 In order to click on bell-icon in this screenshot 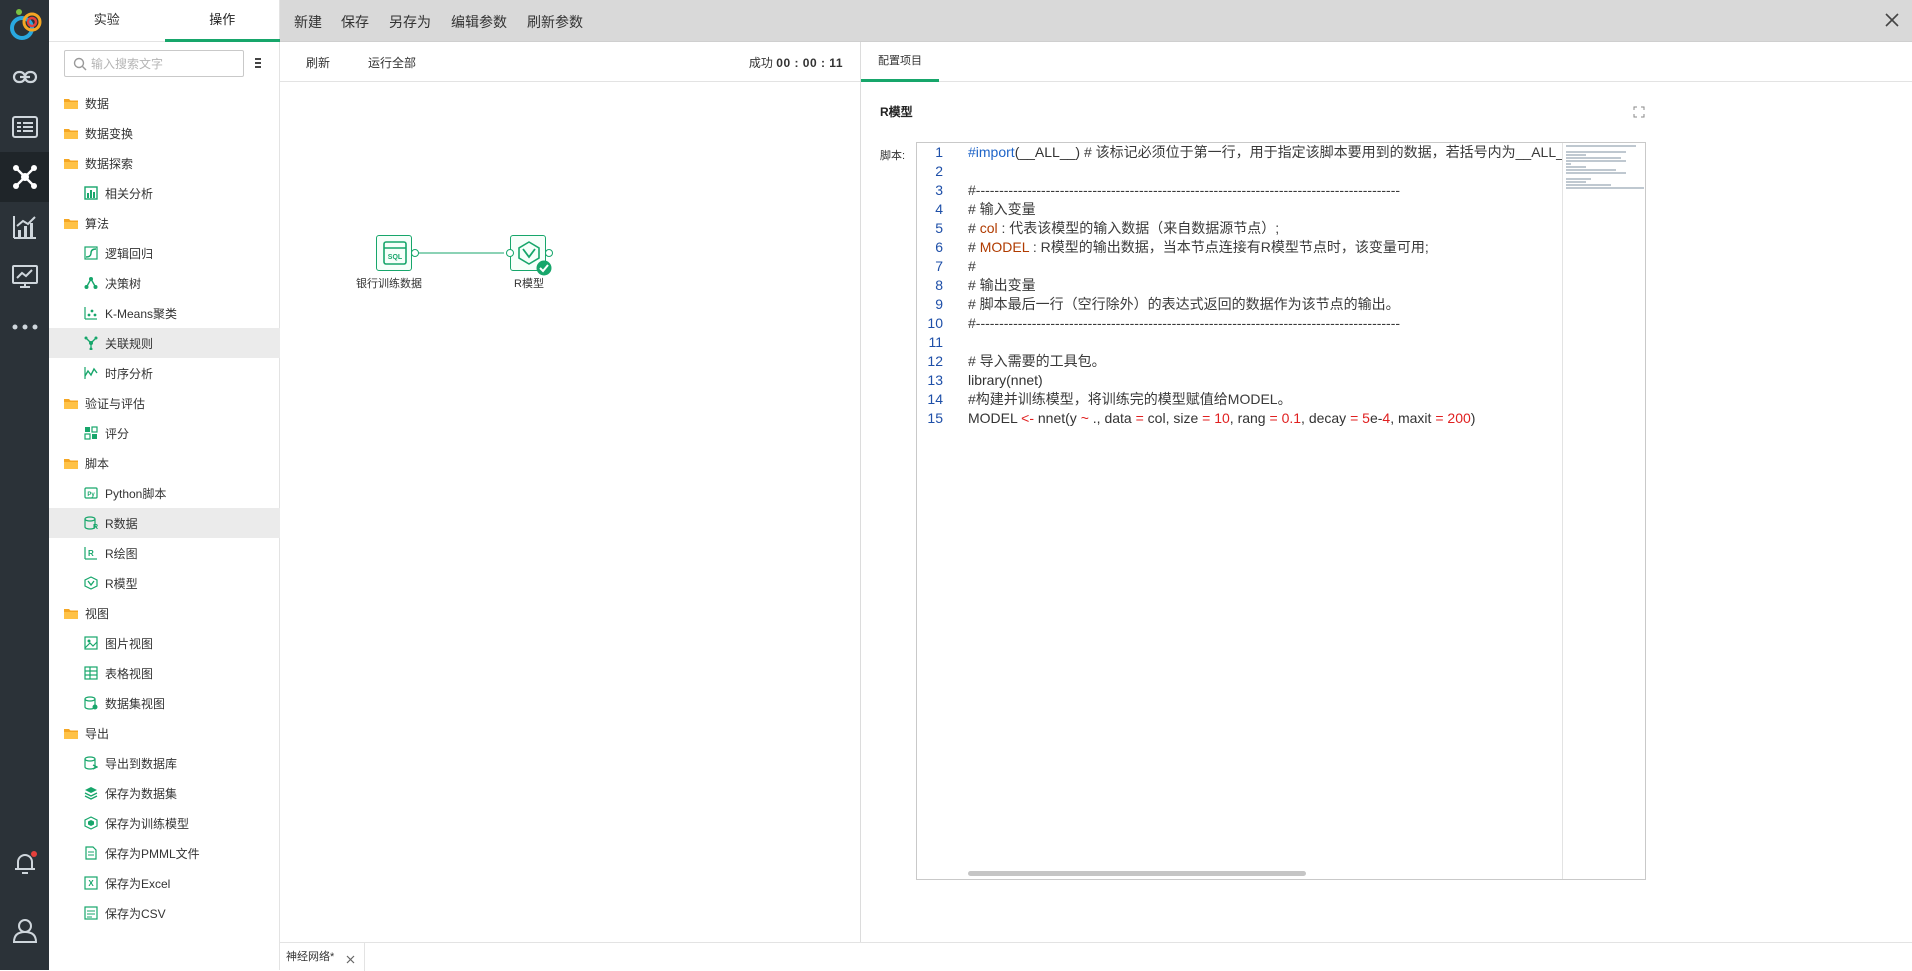, I will do `click(24, 863)`.